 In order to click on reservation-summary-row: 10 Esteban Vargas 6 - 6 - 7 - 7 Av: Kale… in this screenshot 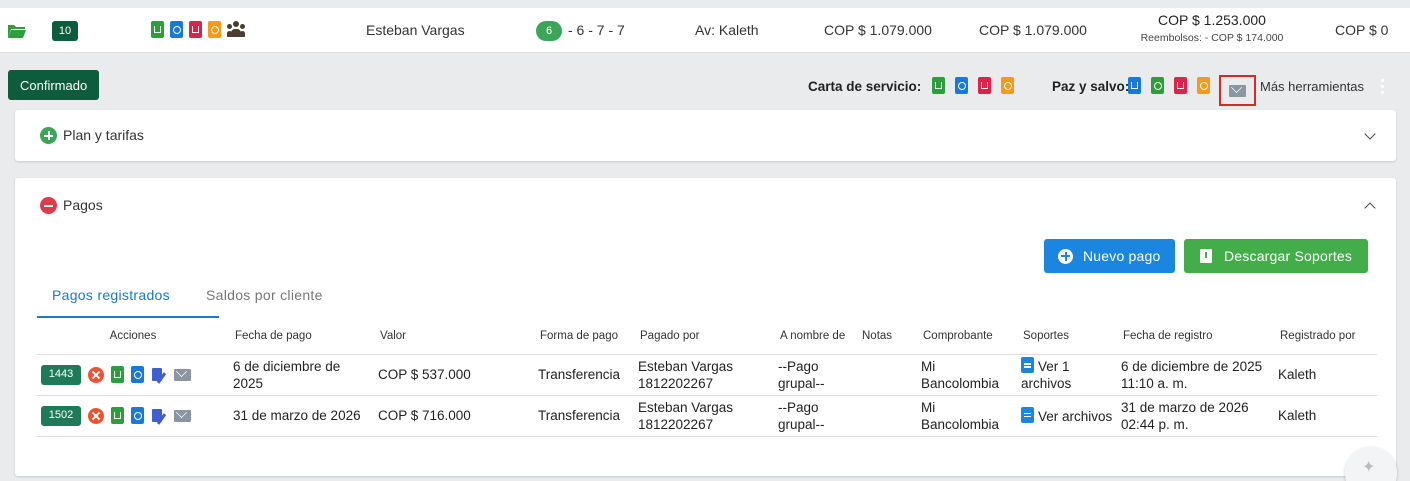, I will do `click(705, 30)`.